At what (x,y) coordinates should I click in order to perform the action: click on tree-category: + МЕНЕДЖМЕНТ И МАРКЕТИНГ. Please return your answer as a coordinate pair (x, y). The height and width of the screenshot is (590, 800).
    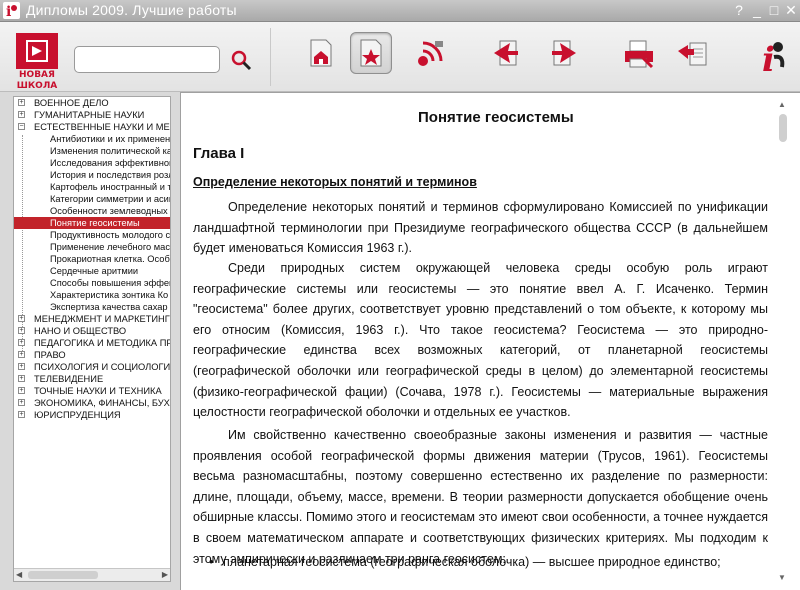
    Looking at the image, I should click on (92, 319).